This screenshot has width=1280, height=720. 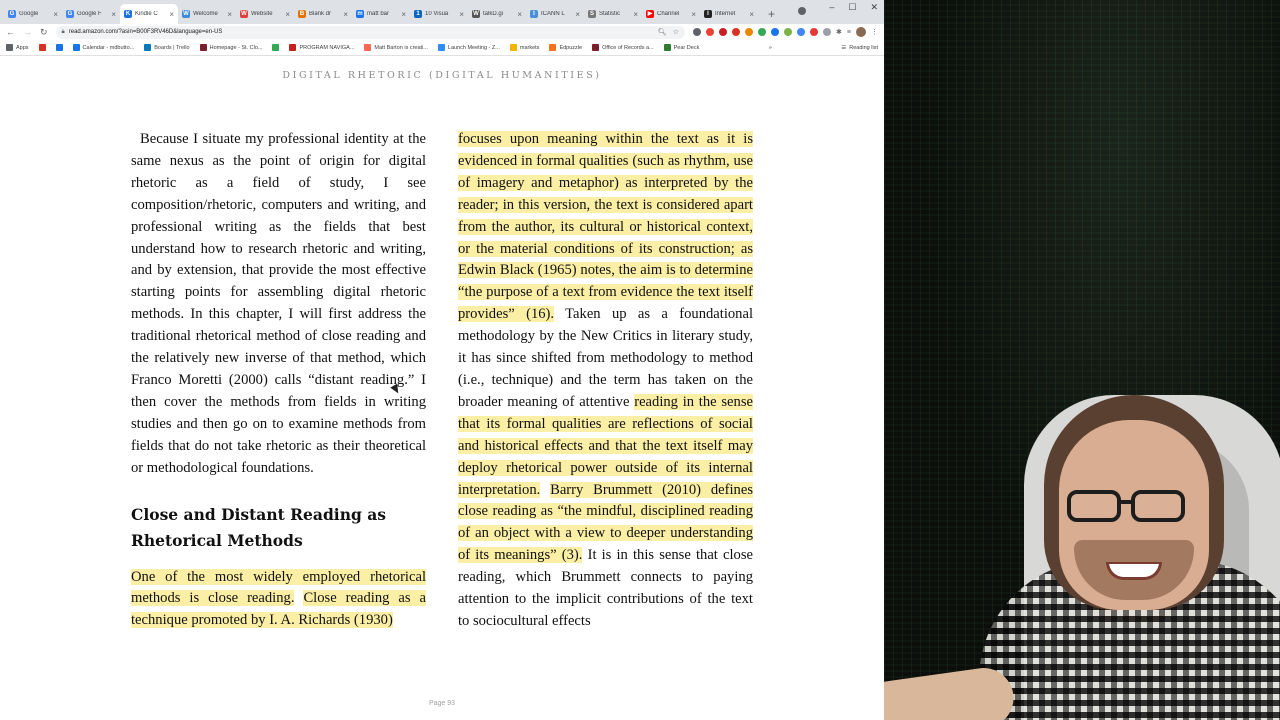 I want to click on tab-favicon-icon: G, so click(x=12, y=14).